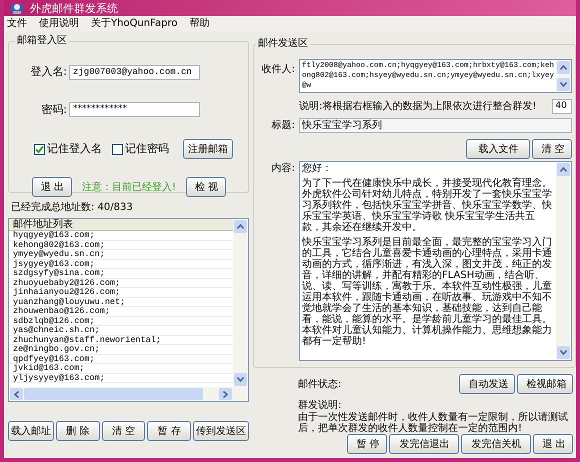 The width and height of the screenshot is (580, 462). What do you see at coordinates (121, 273) in the screenshot?
I see `address-row: szdgsyfy@sina.com;` at bounding box center [121, 273].